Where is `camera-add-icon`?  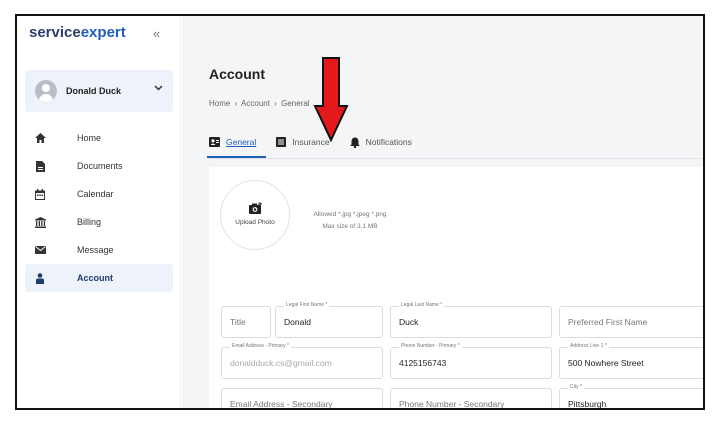 camera-add-icon is located at coordinates (256, 210).